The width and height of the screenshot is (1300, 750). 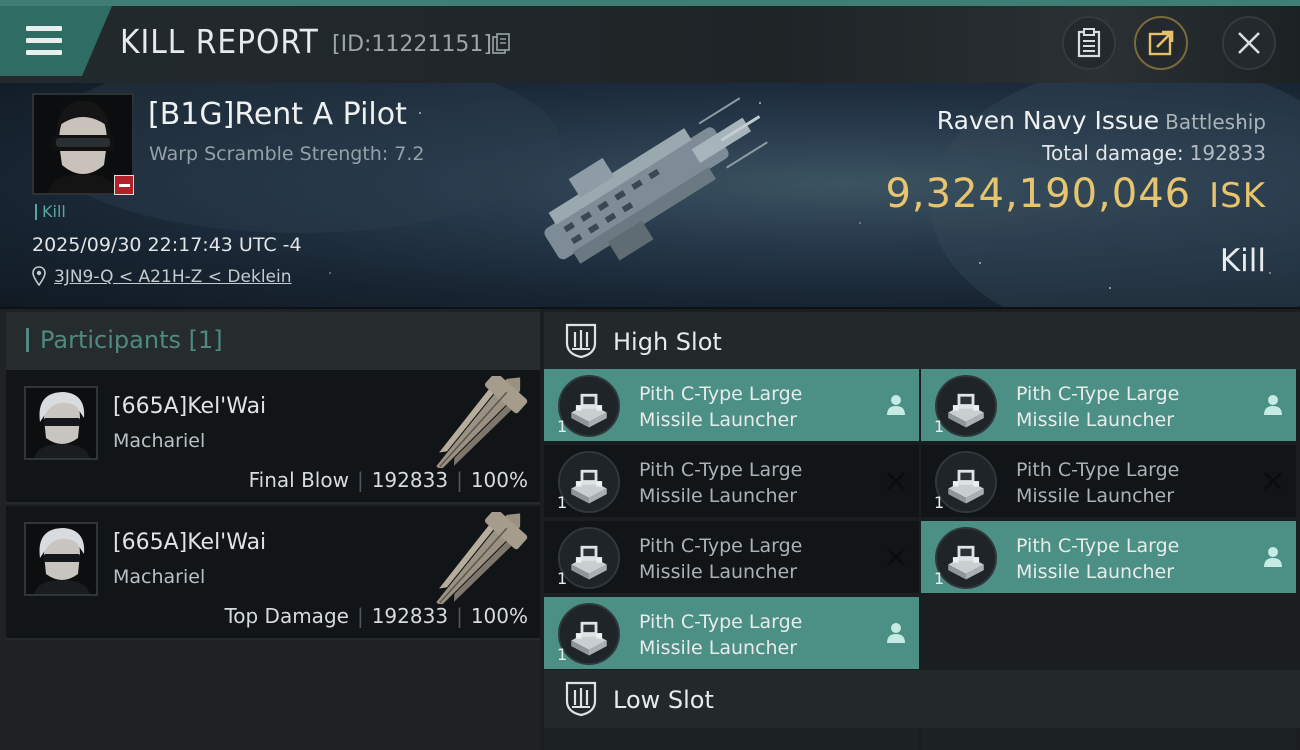 I want to click on hamburger-icon, so click(x=44, y=41).